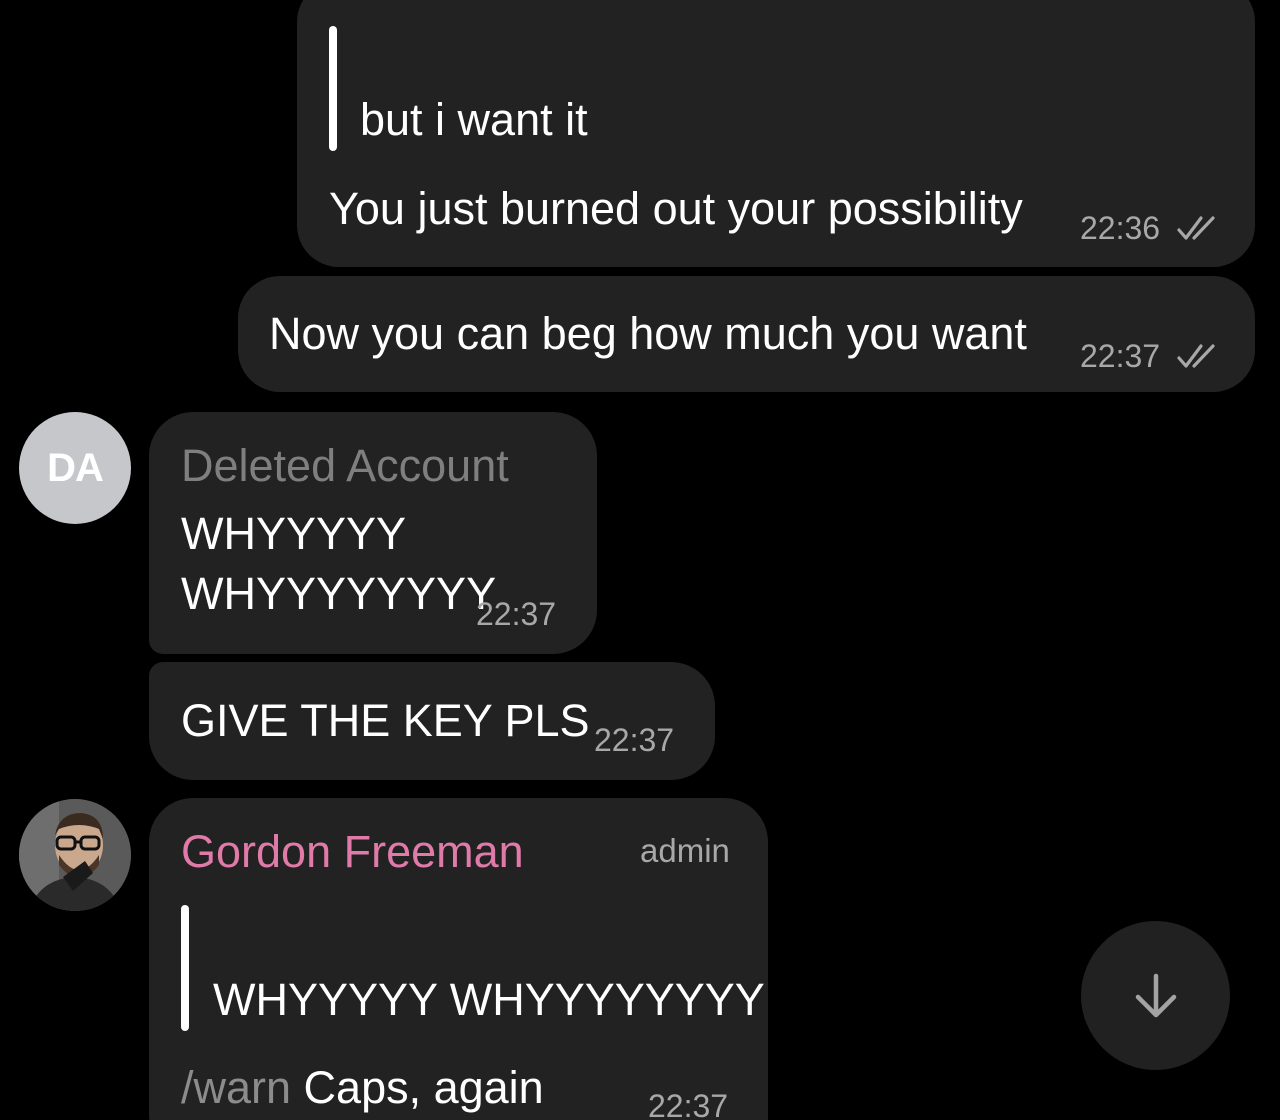 This screenshot has width=1280, height=1120. I want to click on sender-name: Deleted Account, so click(345, 466).